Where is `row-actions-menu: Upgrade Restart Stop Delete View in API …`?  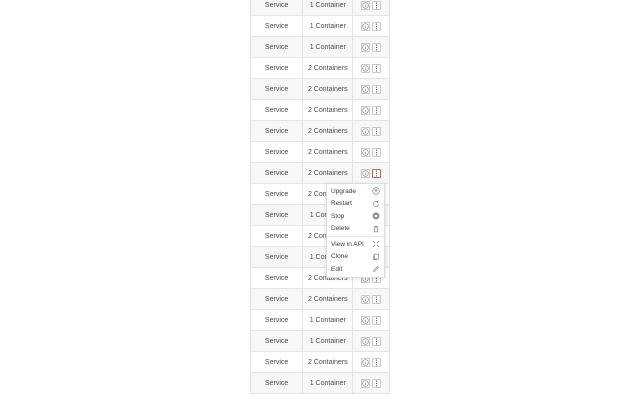
row-actions-menu: Upgrade Restart Stop Delete View in API … is located at coordinates (355, 230).